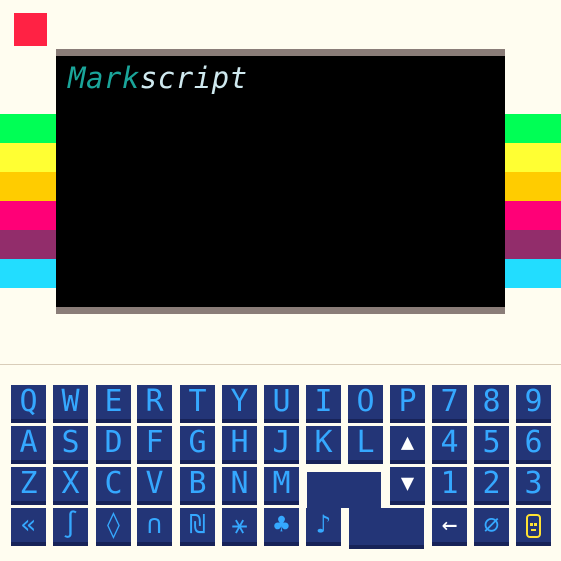 This screenshot has width=561, height=561. I want to click on enter-key-top, so click(344, 490).